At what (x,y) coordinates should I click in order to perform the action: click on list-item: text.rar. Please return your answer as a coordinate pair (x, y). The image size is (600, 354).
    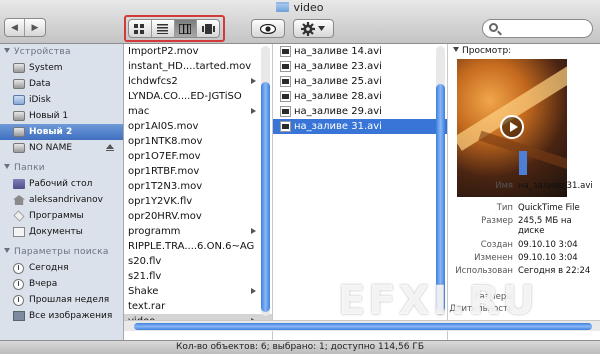
    Looking at the image, I should click on (198, 306).